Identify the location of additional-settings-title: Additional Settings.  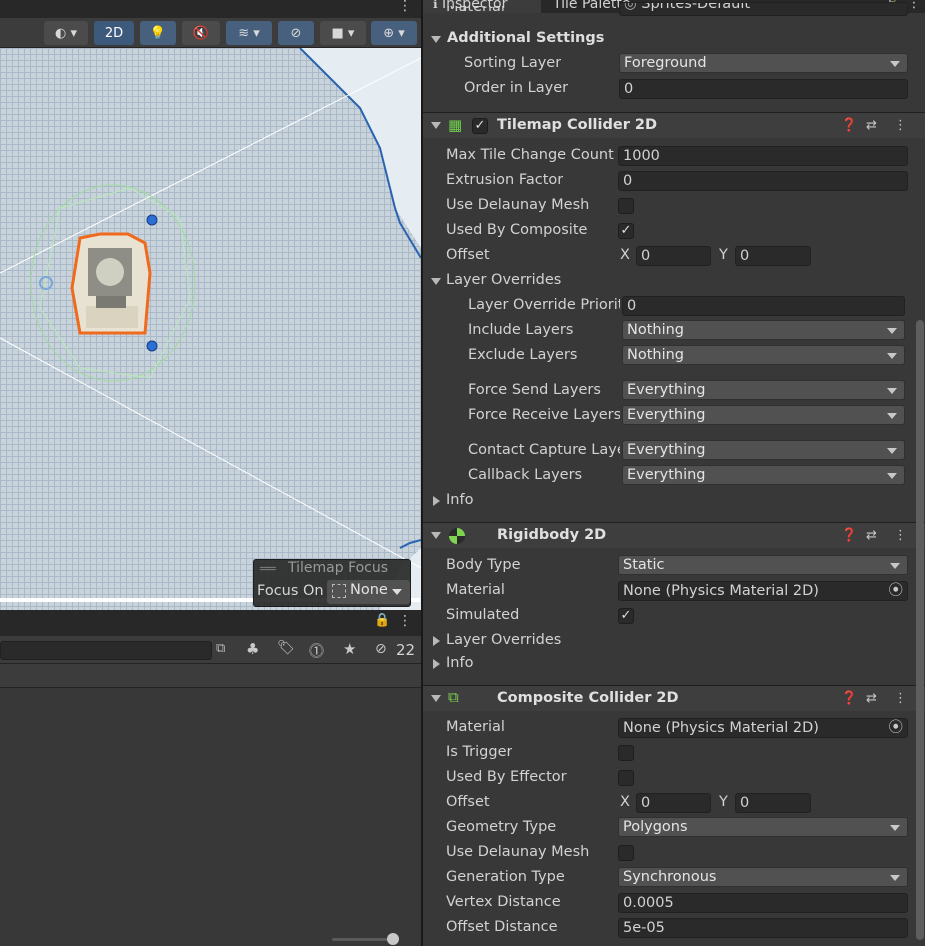
(526, 38).